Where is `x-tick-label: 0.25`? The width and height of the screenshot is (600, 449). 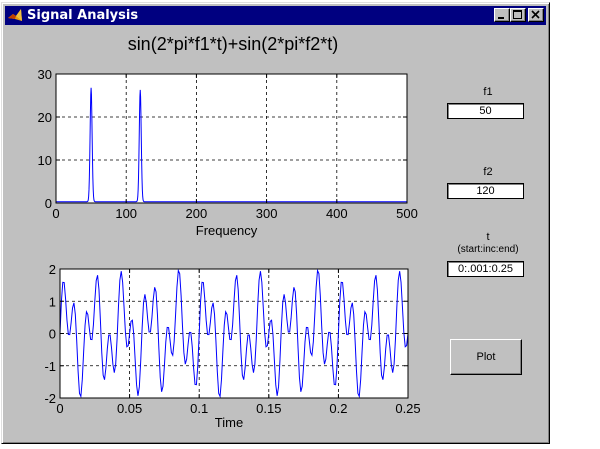 x-tick-label: 0.25 is located at coordinates (407, 408).